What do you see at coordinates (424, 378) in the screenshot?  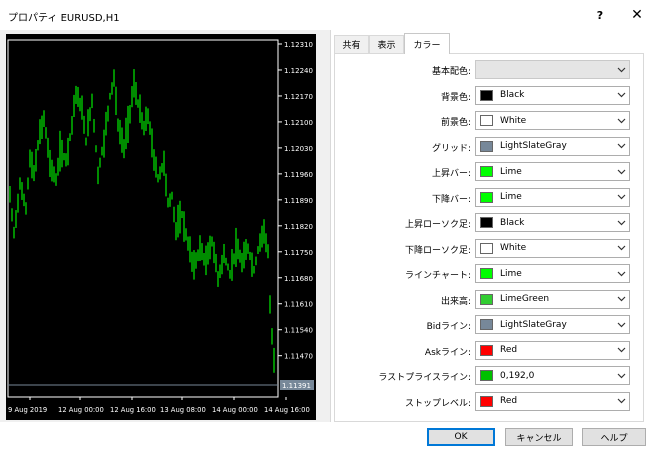 I see `color-setting-label: ラストプライスライン:` at bounding box center [424, 378].